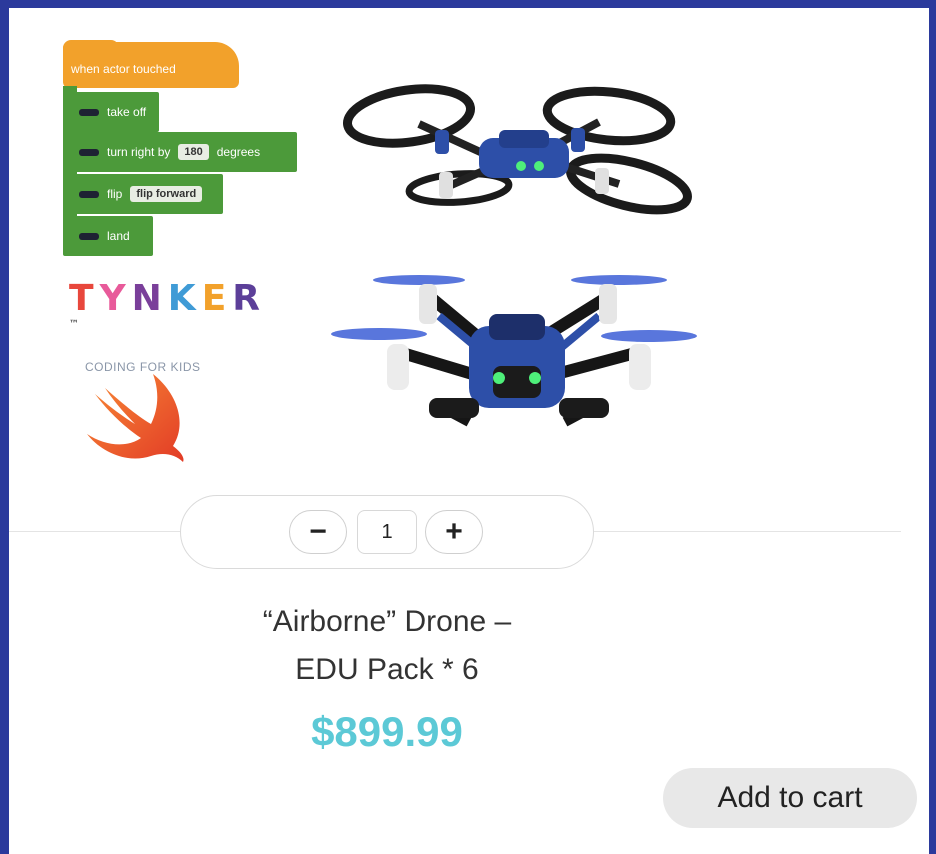 This screenshot has height=854, width=936. What do you see at coordinates (166, 194) in the screenshot?
I see `command-value: flip forward` at bounding box center [166, 194].